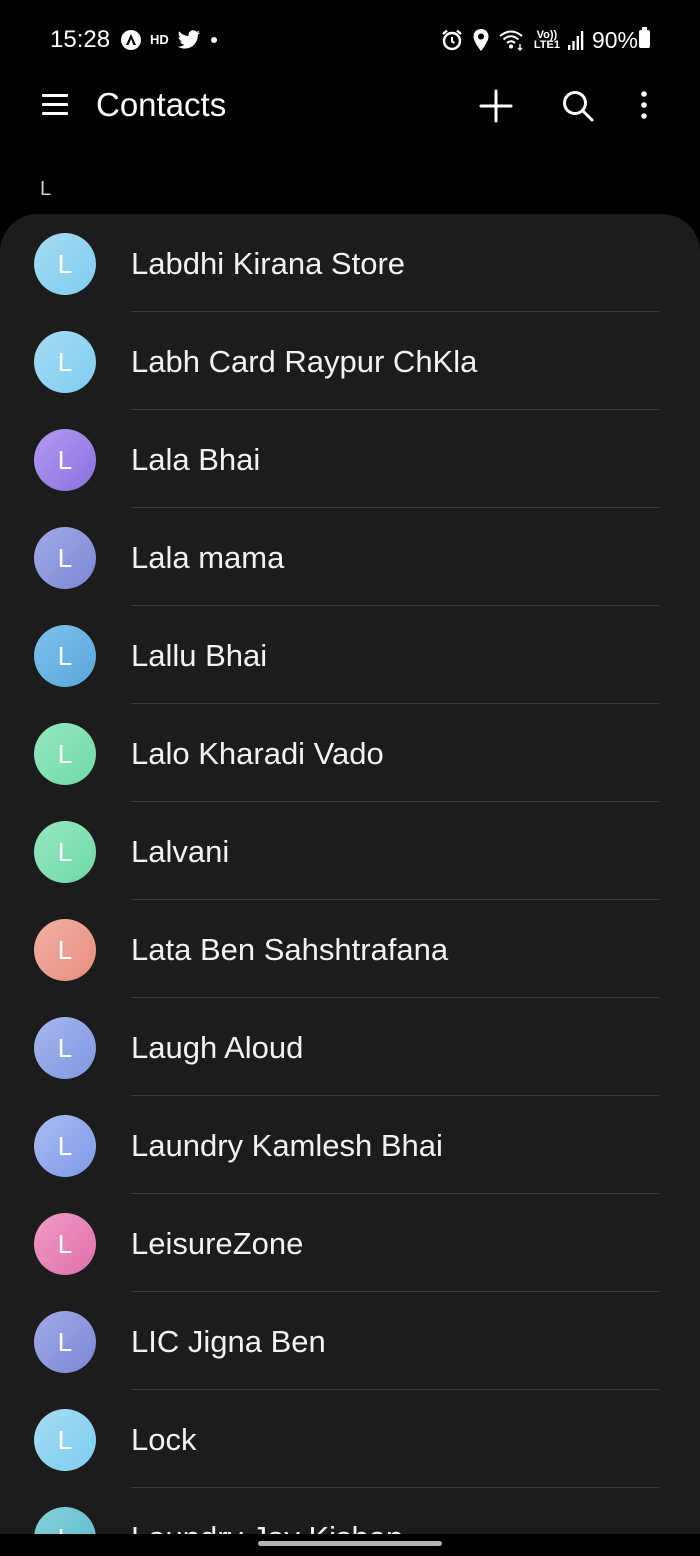 This screenshot has height=1556, width=700. What do you see at coordinates (267, 1527) in the screenshot?
I see `contact-name: Laundry Jay Kishan` at bounding box center [267, 1527].